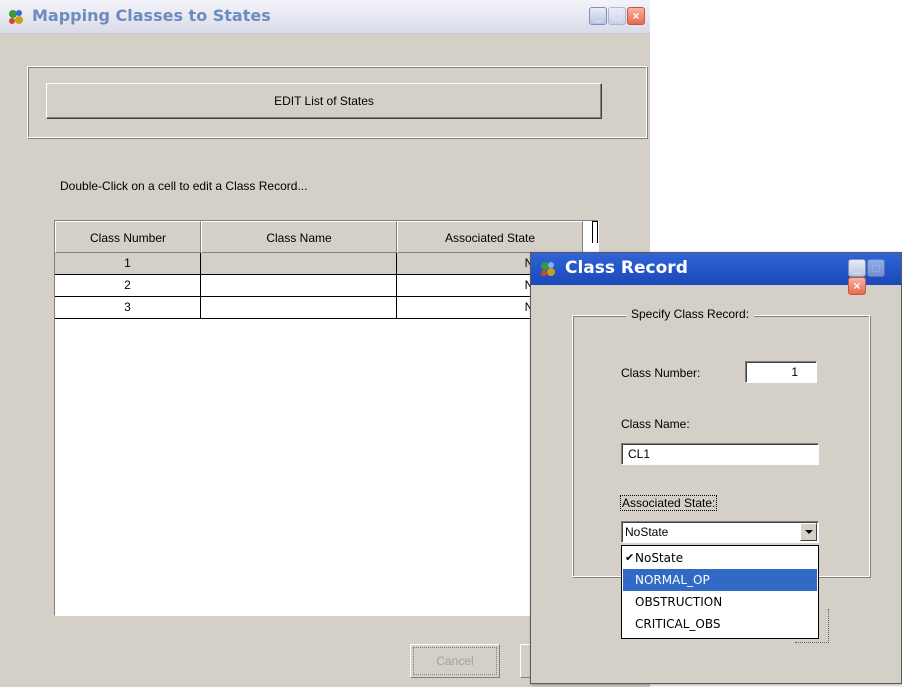  I want to click on dialog-window-controls: _ □ ×, so click(874, 277).